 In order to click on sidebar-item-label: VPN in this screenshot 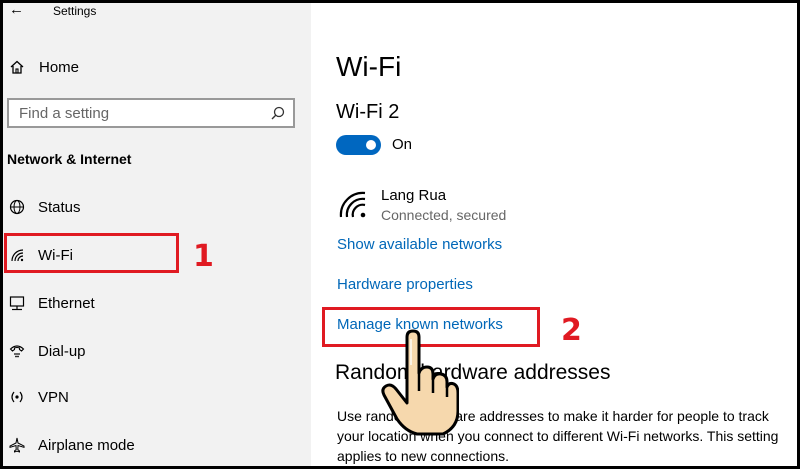, I will do `click(53, 397)`.